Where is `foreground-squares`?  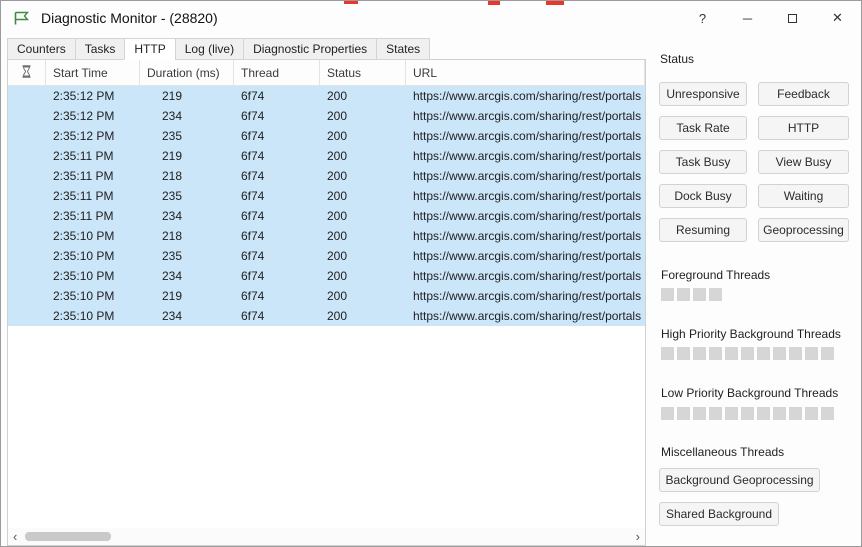
foreground-squares is located at coordinates (691, 294).